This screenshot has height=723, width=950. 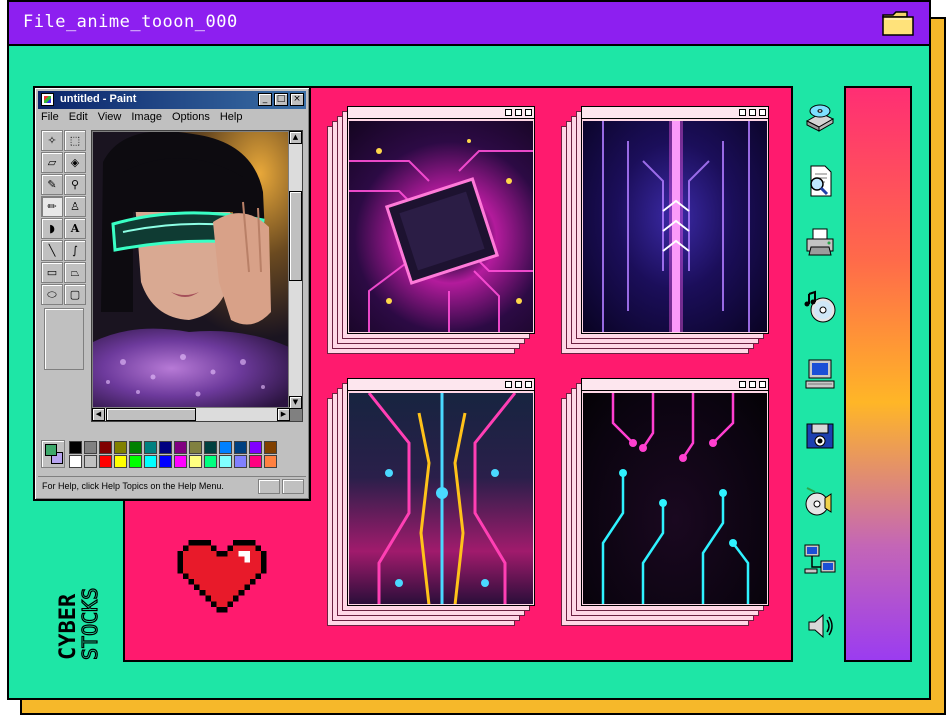 I want to click on polygon-tool: ⏢, so click(x=75, y=272).